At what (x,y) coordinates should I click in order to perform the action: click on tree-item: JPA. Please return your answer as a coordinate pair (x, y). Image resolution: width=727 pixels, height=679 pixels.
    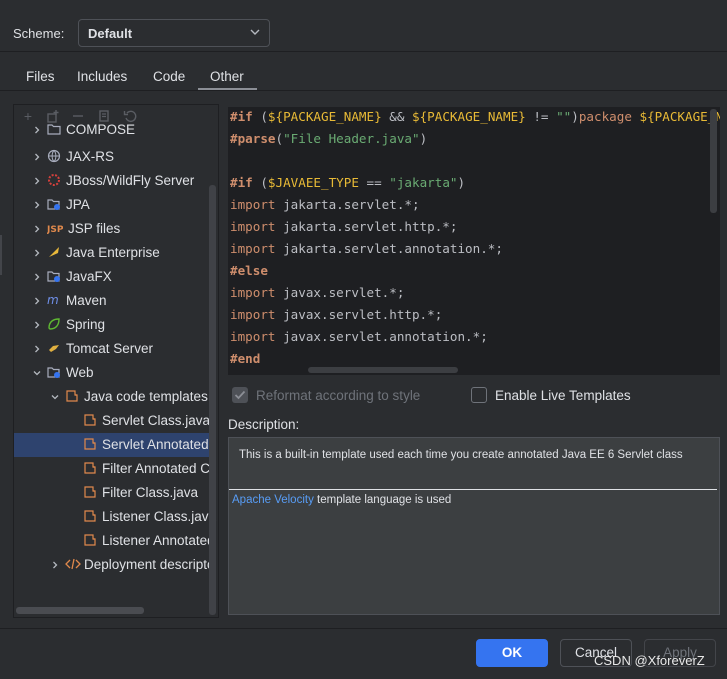
    Looking at the image, I should click on (114, 205).